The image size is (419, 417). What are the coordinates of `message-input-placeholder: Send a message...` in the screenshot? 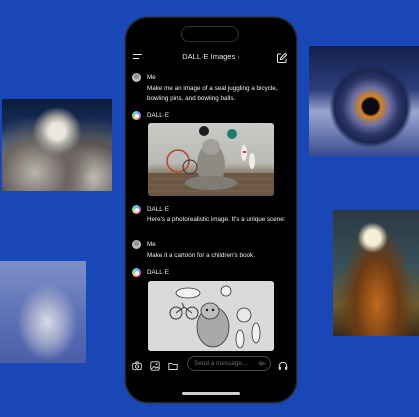 It's located at (221, 363).